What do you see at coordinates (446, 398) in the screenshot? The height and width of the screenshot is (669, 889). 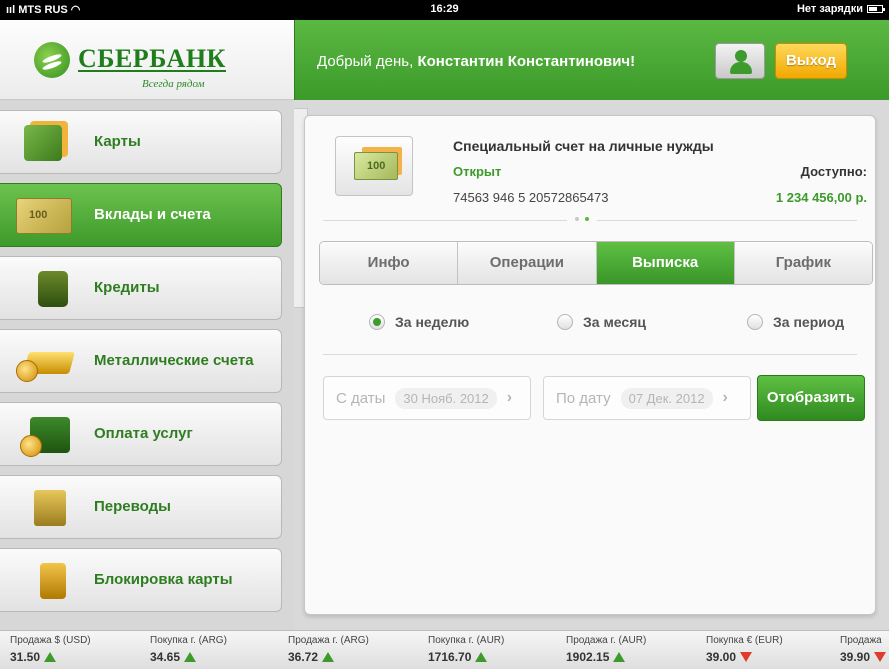 I see `date-from-value: 30 Нояб. 2012` at bounding box center [446, 398].